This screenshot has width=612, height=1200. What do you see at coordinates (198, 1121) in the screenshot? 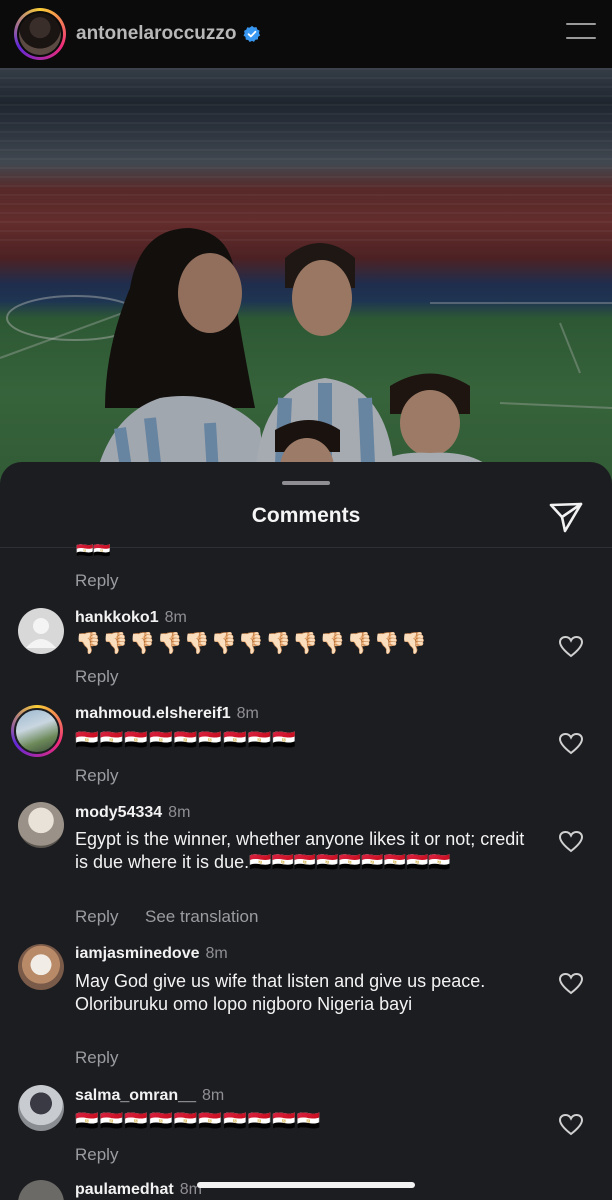
I see `comment-text: 🇪🇬🇪🇬🇪🇬🇪🇬🇪🇬🇪🇬🇪🇬🇪🇬🇪🇬🇪🇬` at bounding box center [198, 1121].